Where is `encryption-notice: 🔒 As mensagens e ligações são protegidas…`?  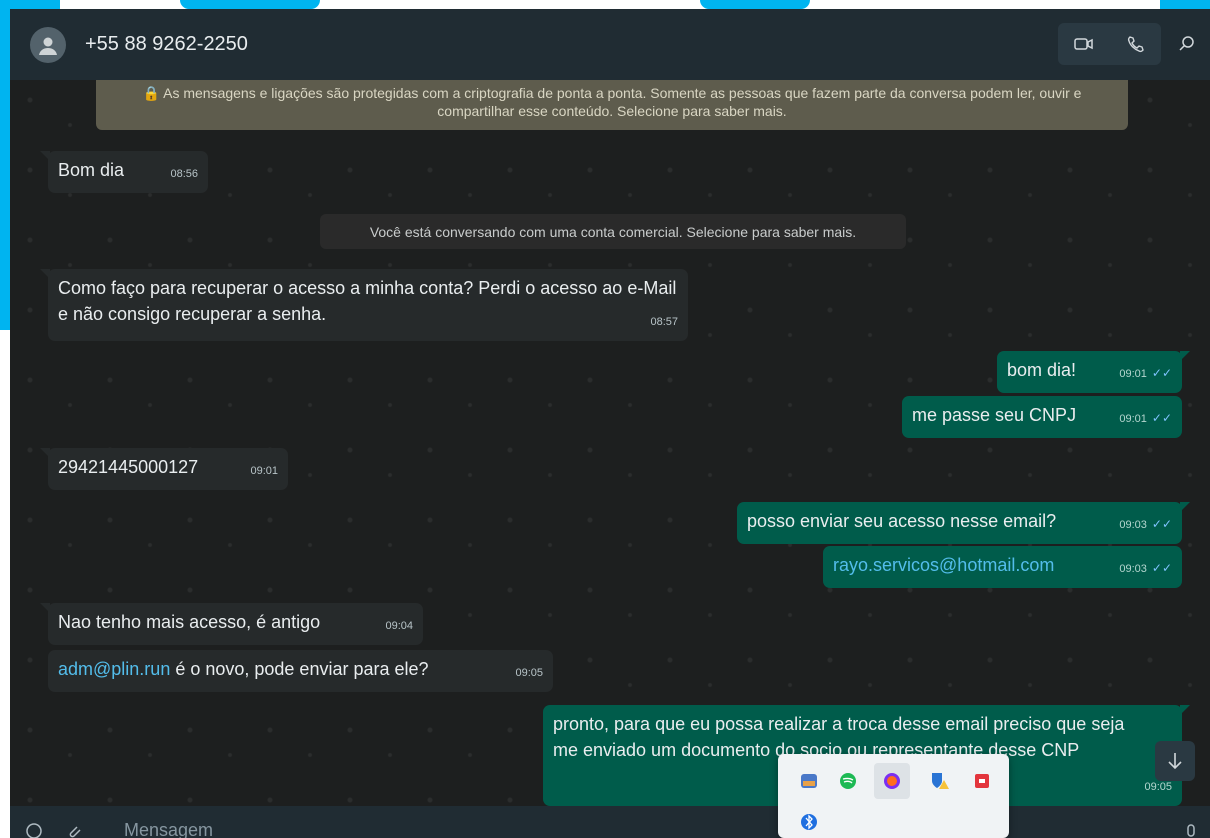 encryption-notice: 🔒 As mensagens e ligações são protegidas… is located at coordinates (612, 105).